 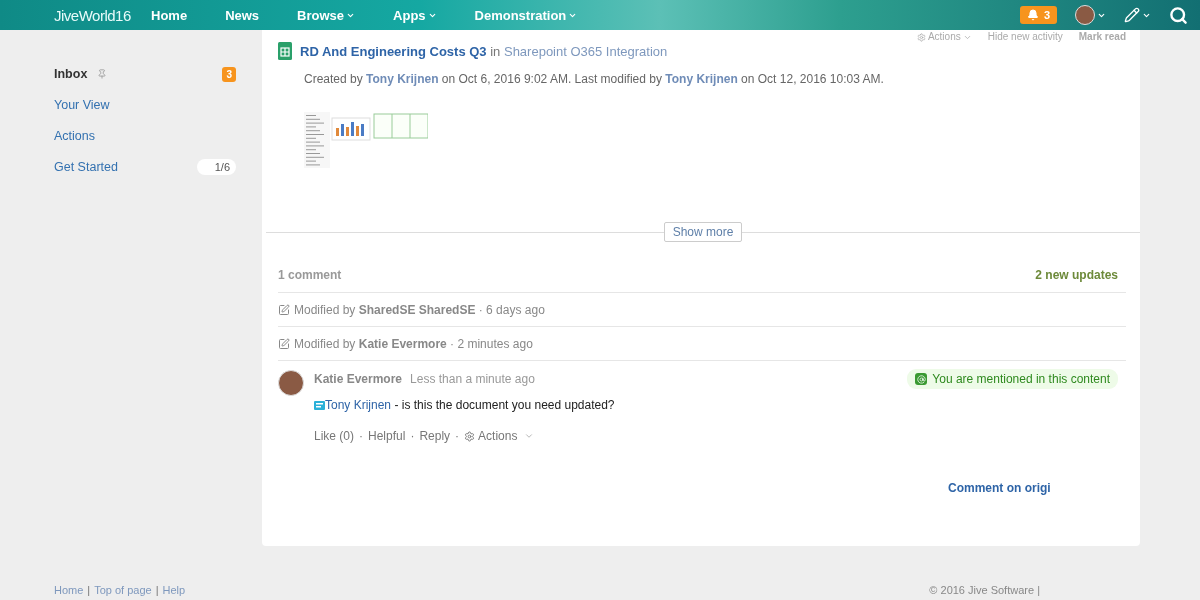 I want to click on footer-link: Help, so click(x=174, y=590).